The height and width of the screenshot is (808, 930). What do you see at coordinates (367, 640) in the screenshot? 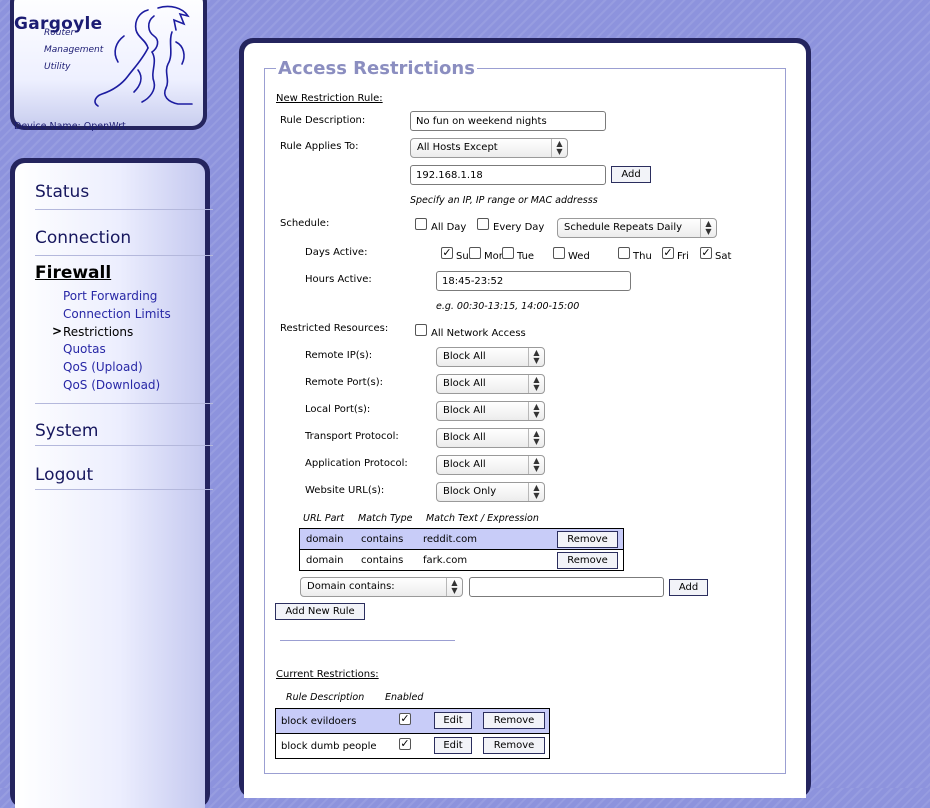
I see `divider` at bounding box center [367, 640].